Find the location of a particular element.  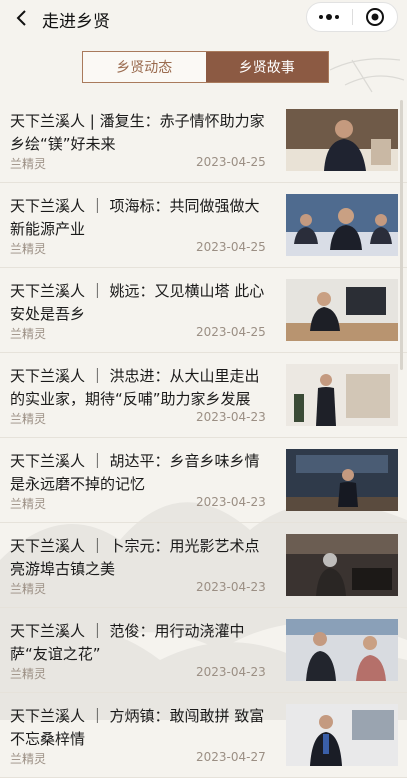

article-title: 天下兰溪人 ｜ 范俊：用行动浇灌中萨“友谊之花” is located at coordinates (127, 642).